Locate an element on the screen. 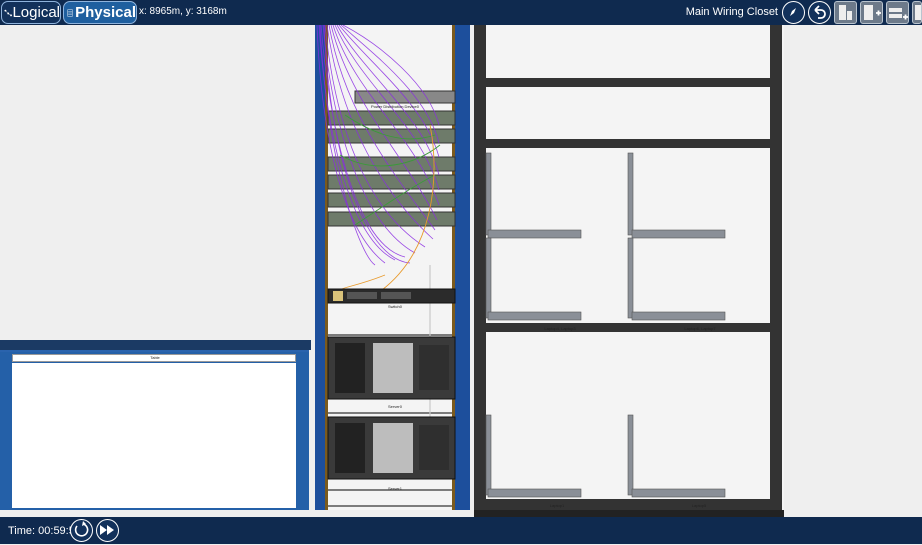 The image size is (922, 545). back-button is located at coordinates (819, 12).